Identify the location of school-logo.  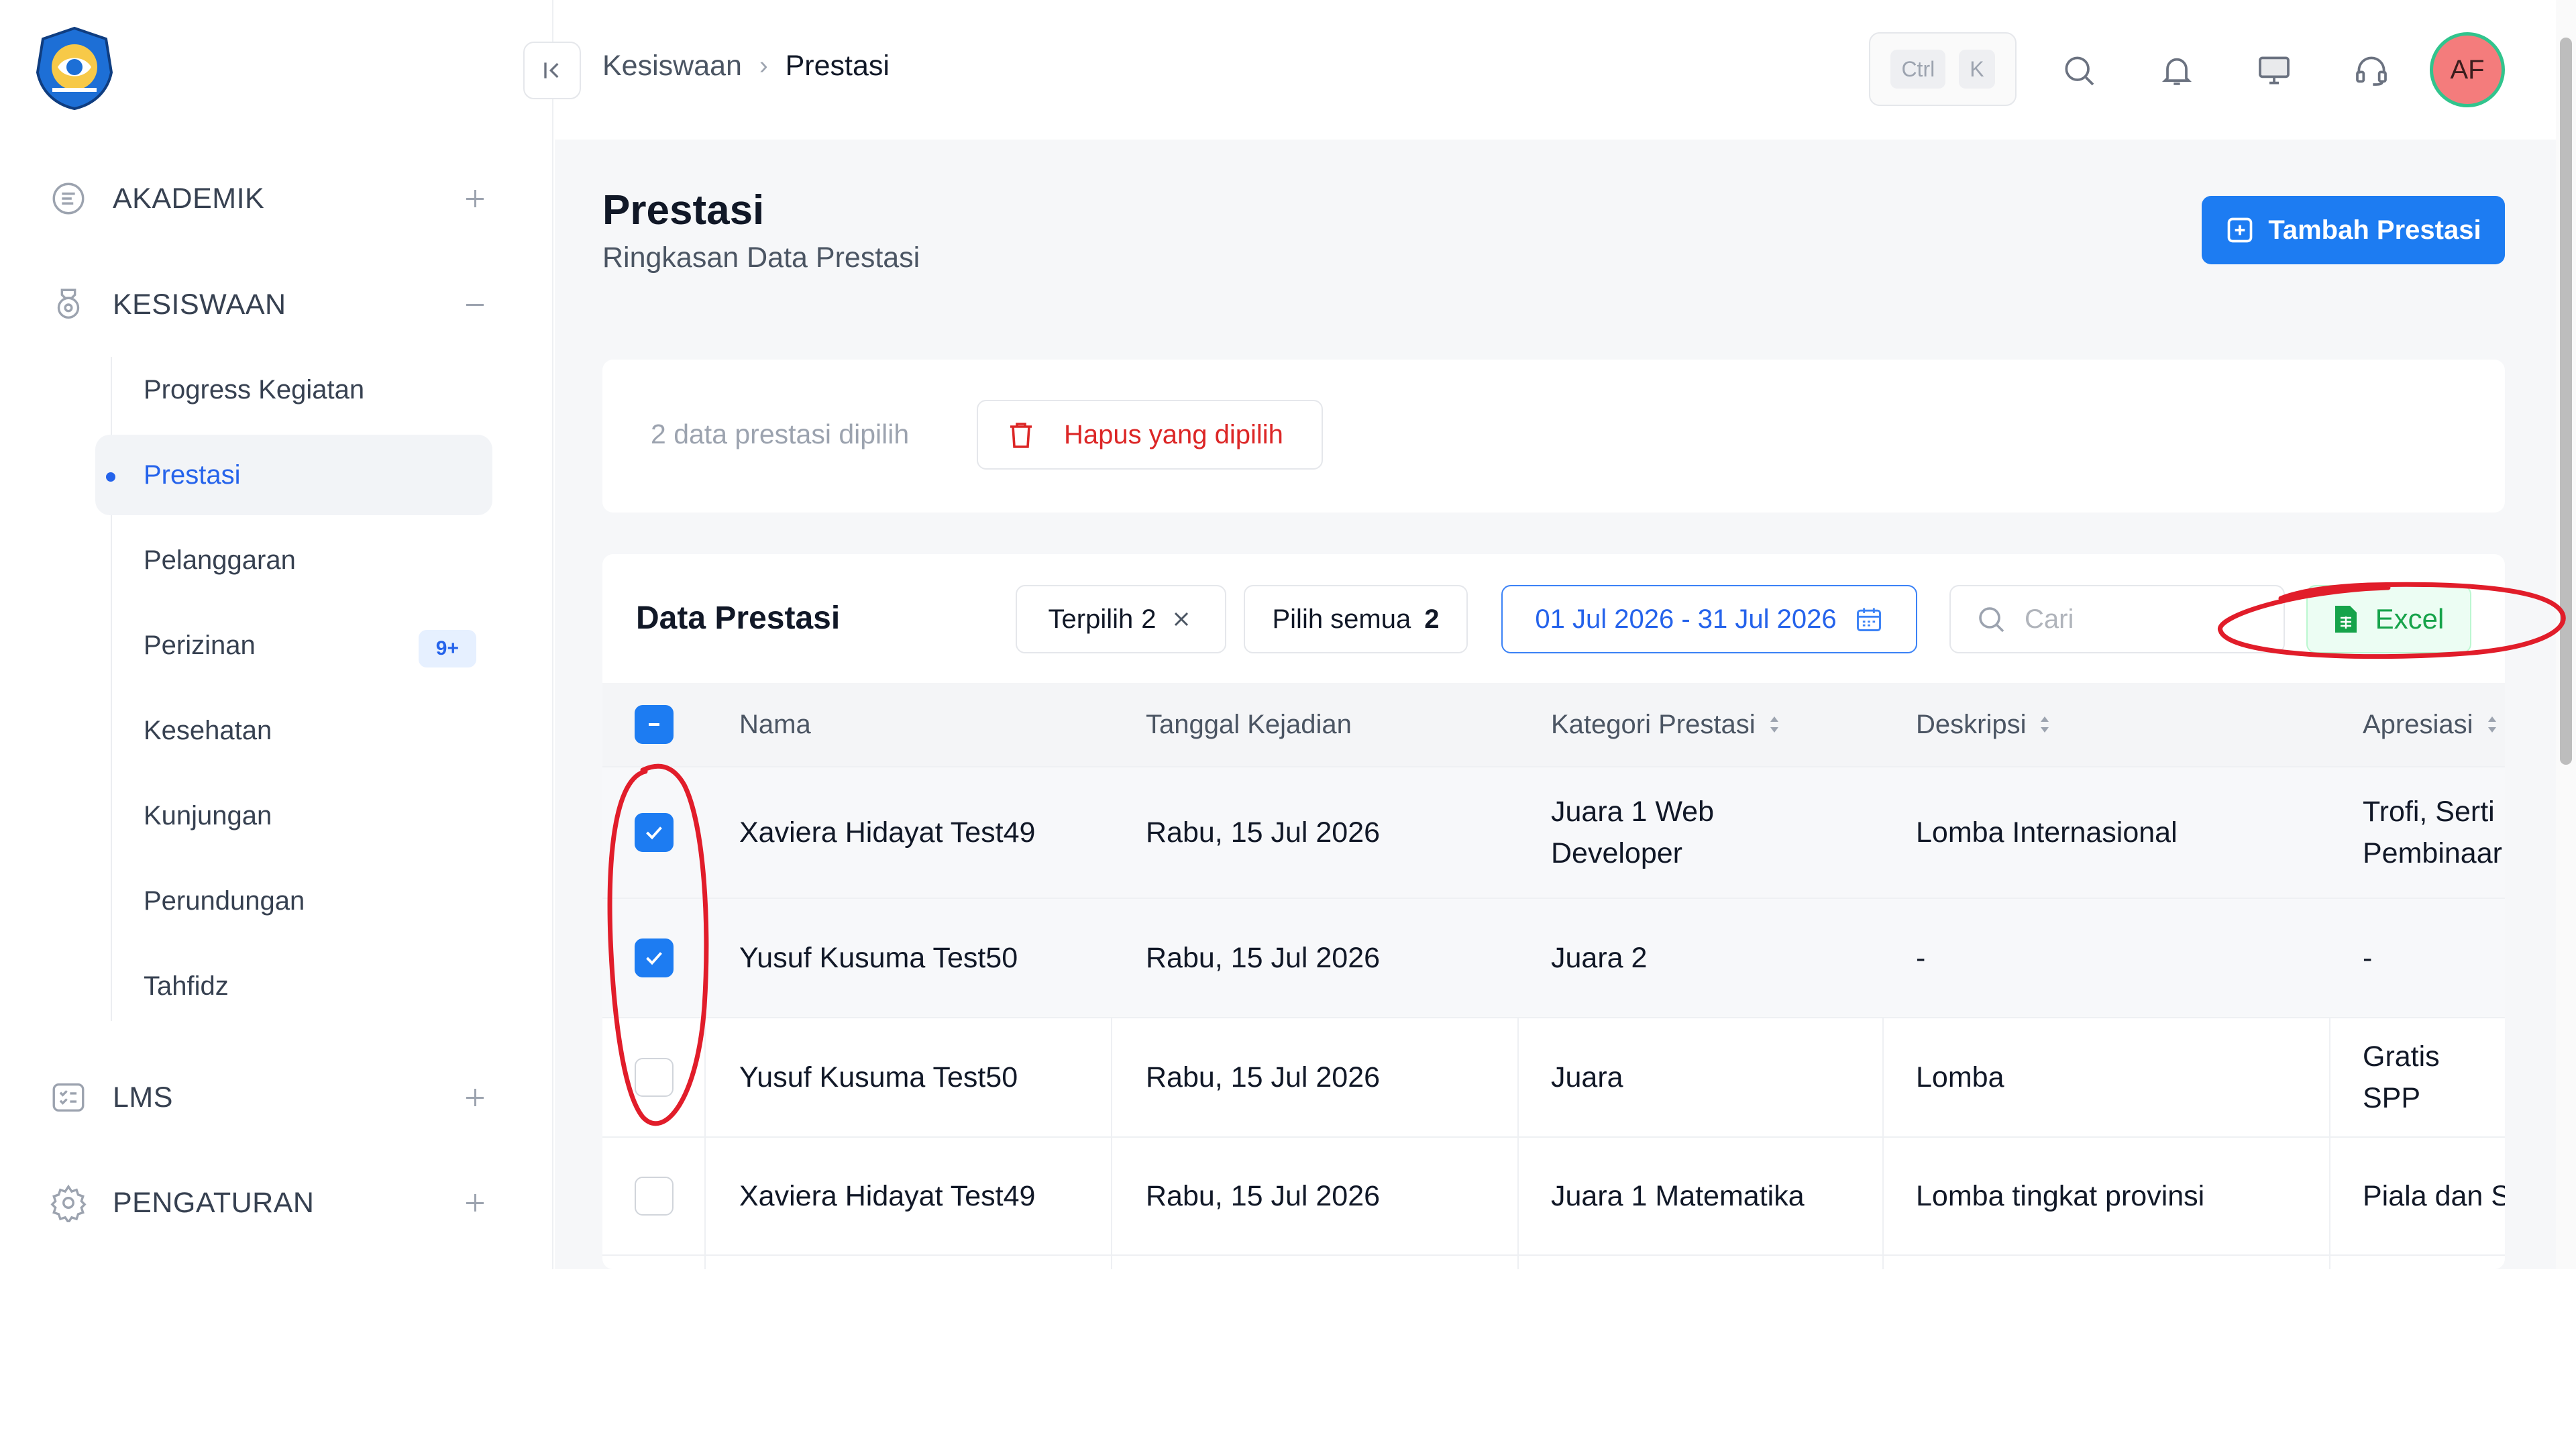
(74, 68).